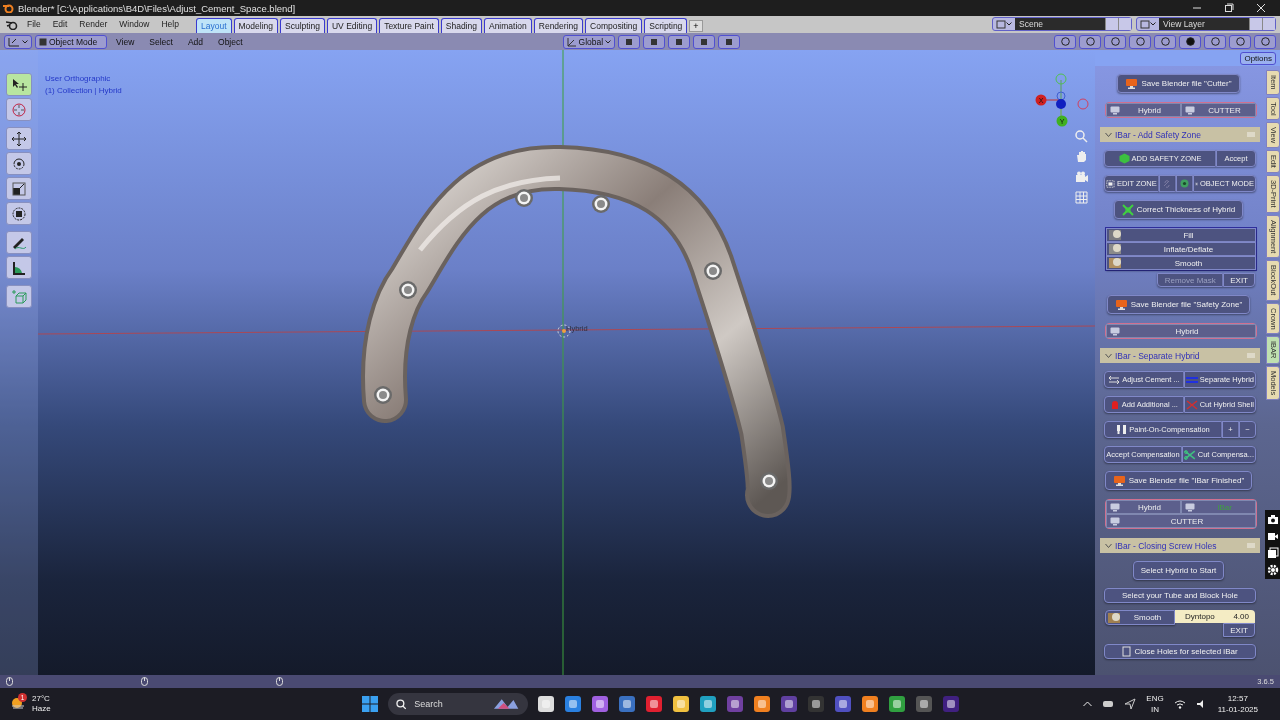 The image size is (1280, 720). I want to click on menu-item: Select, so click(161, 41).